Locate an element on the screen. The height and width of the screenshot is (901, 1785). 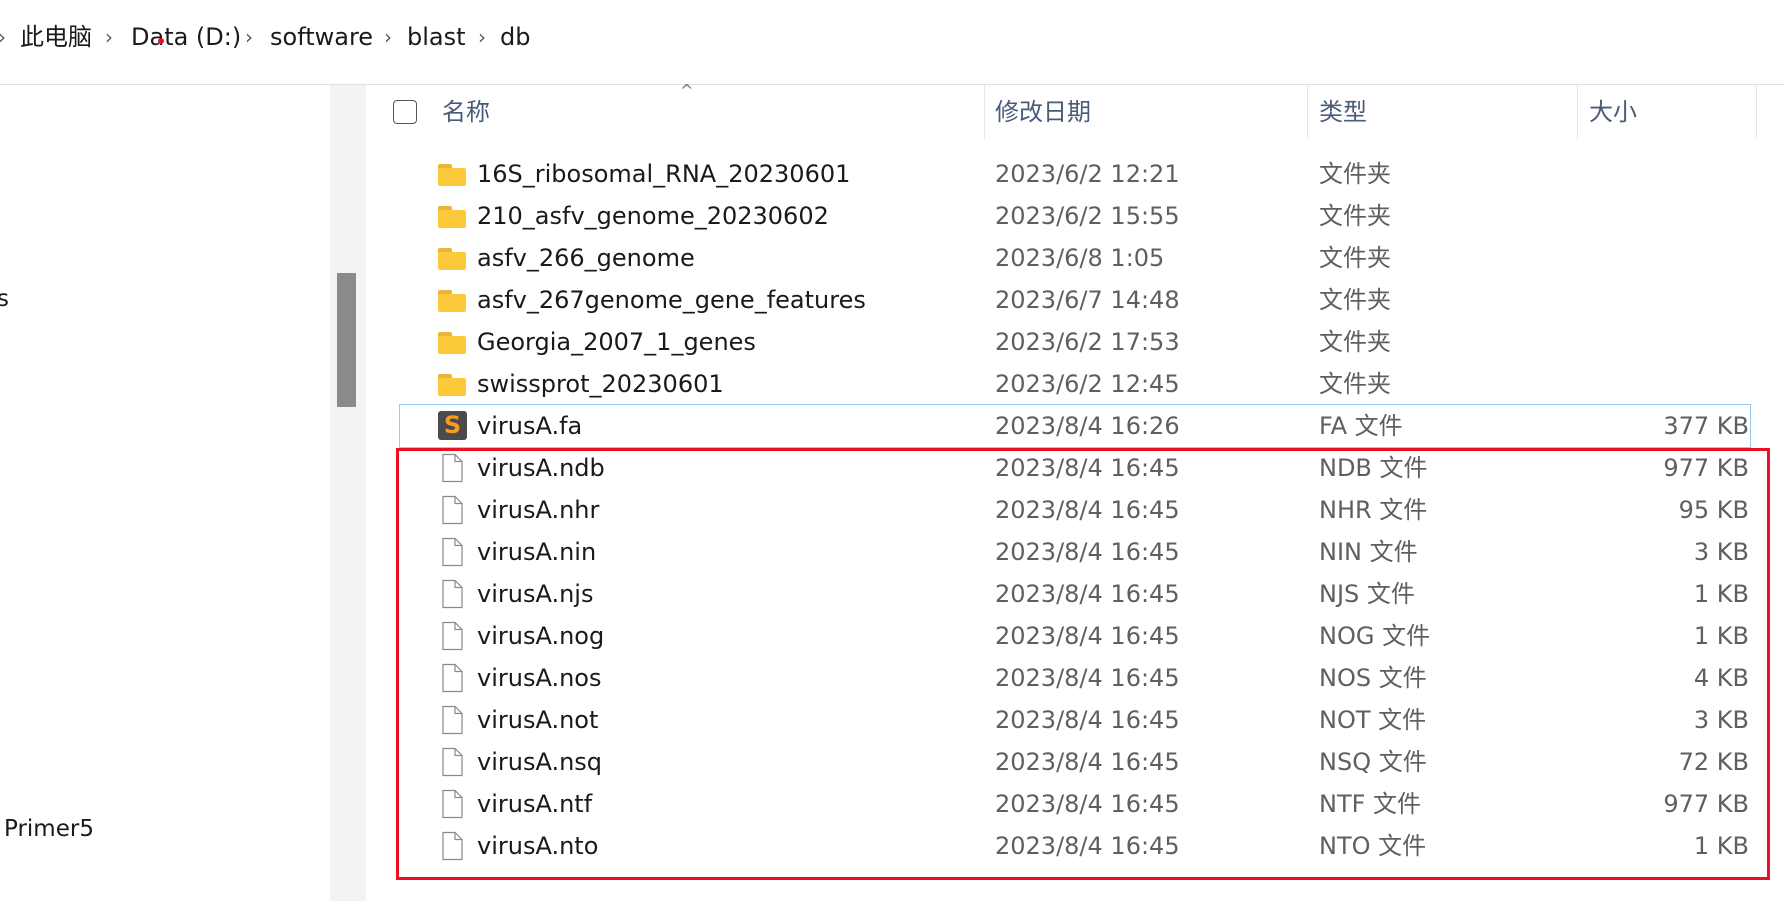
sublime-text-icon: S is located at coordinates (452, 426).